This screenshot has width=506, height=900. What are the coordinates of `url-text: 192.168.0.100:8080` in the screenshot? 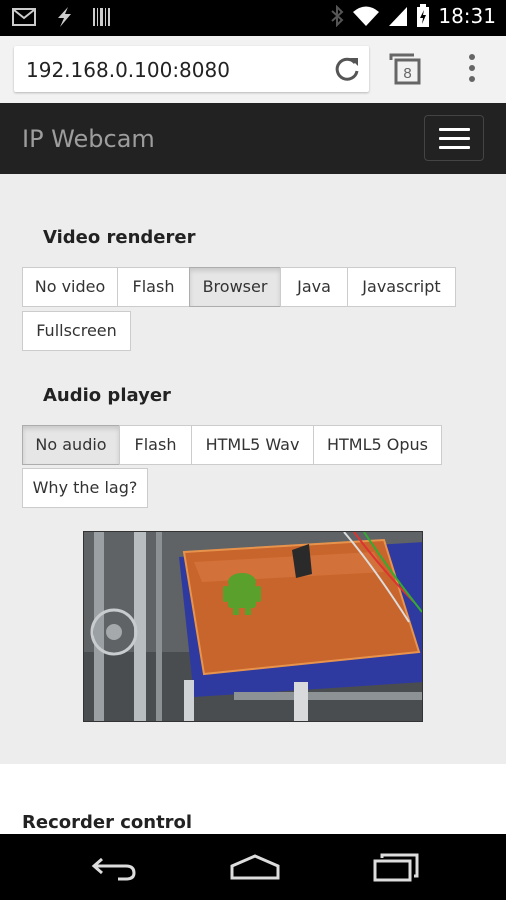 It's located at (128, 70).